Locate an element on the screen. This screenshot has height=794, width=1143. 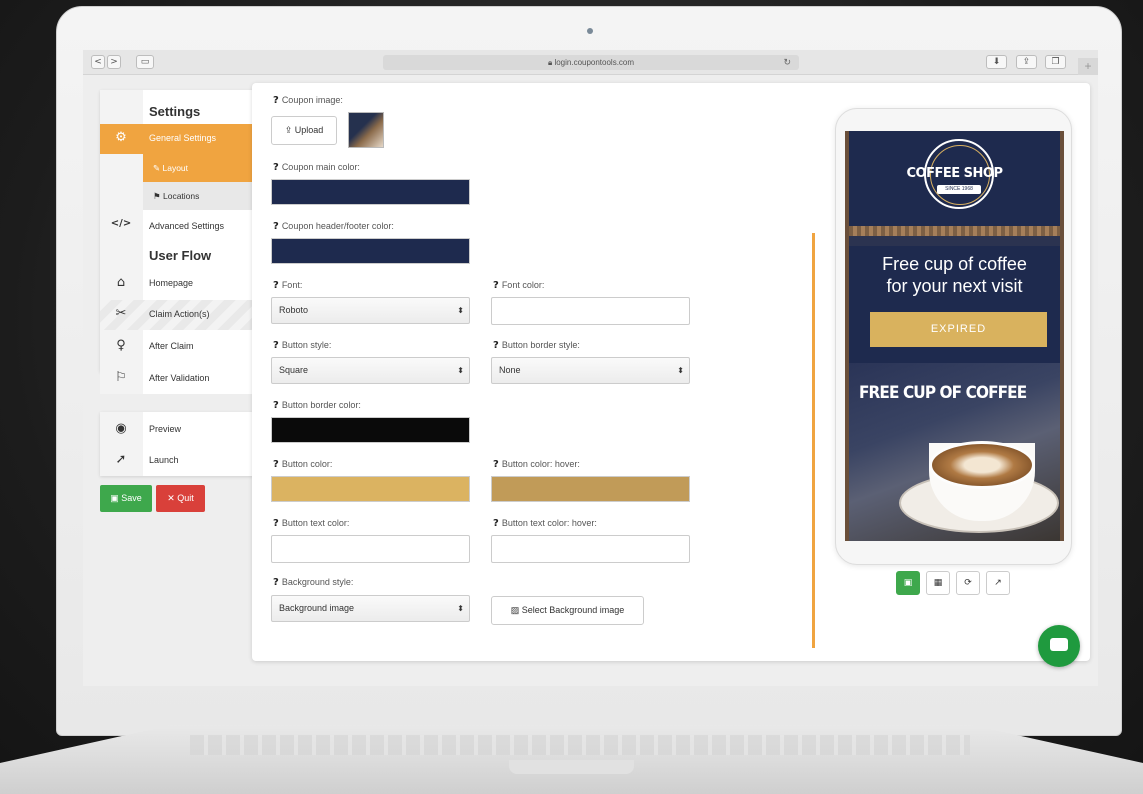
main-color-field is located at coordinates (370, 192).